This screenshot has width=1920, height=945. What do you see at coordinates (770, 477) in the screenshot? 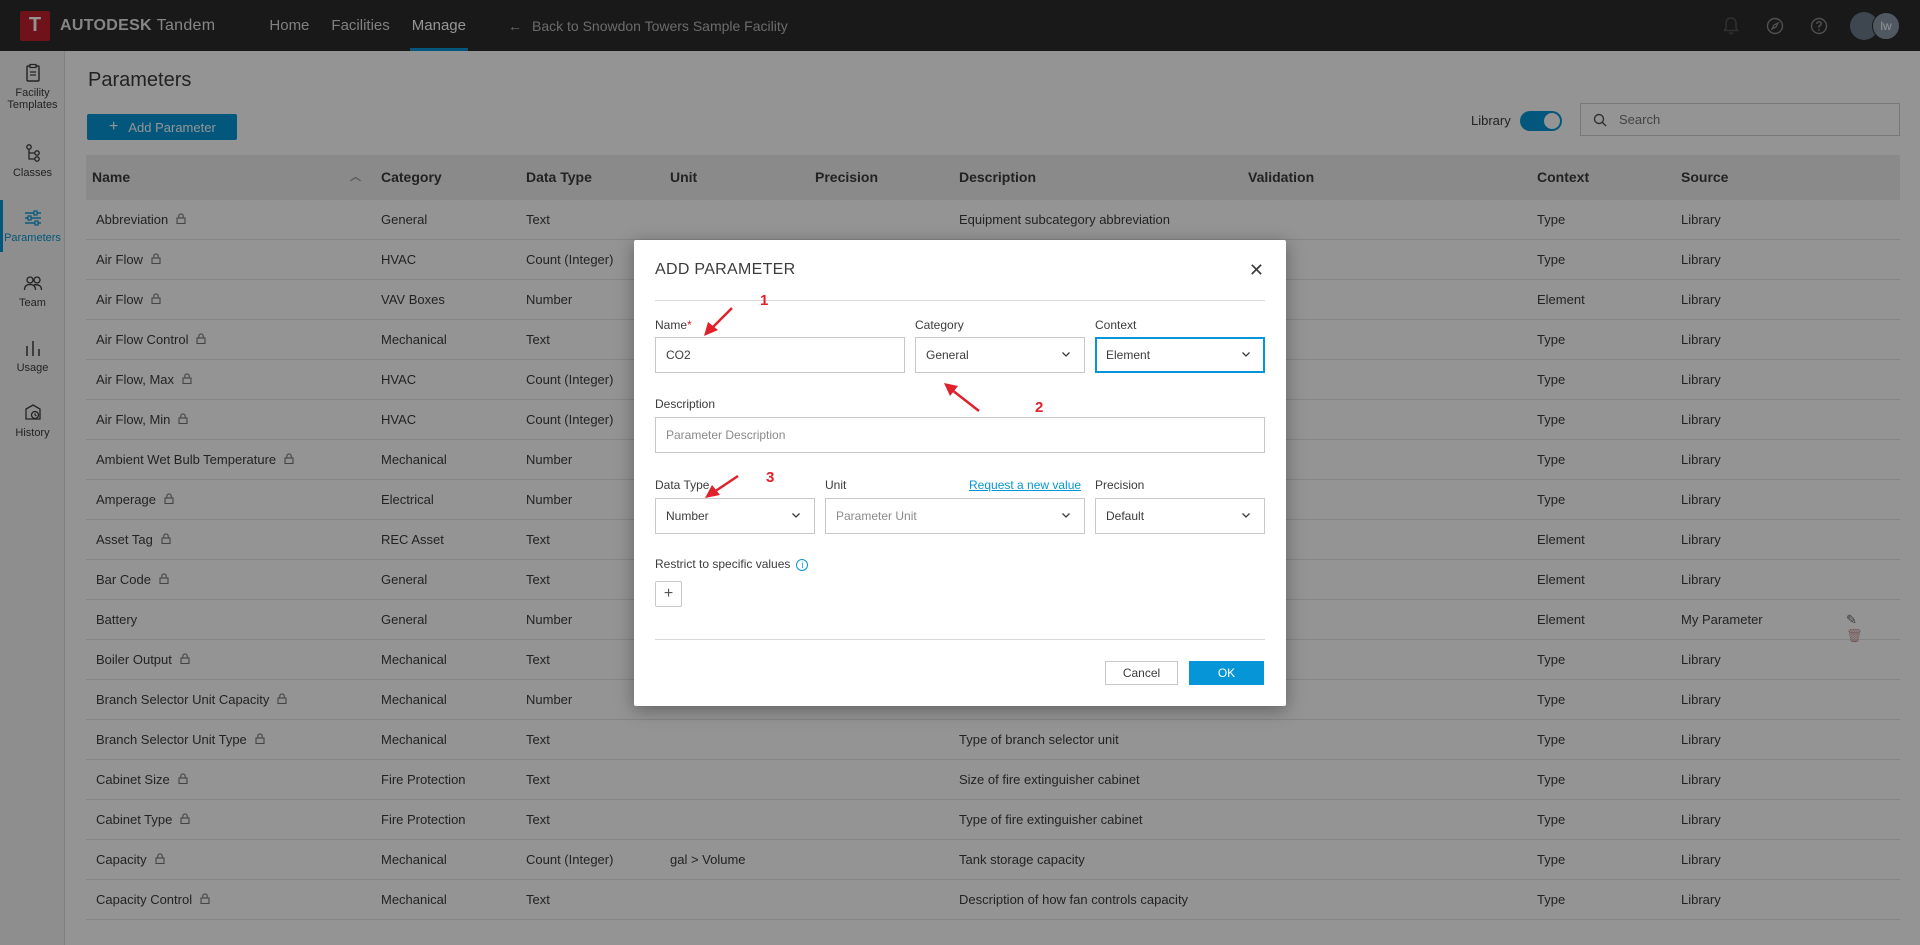
I see `annotation-label: 3` at bounding box center [770, 477].